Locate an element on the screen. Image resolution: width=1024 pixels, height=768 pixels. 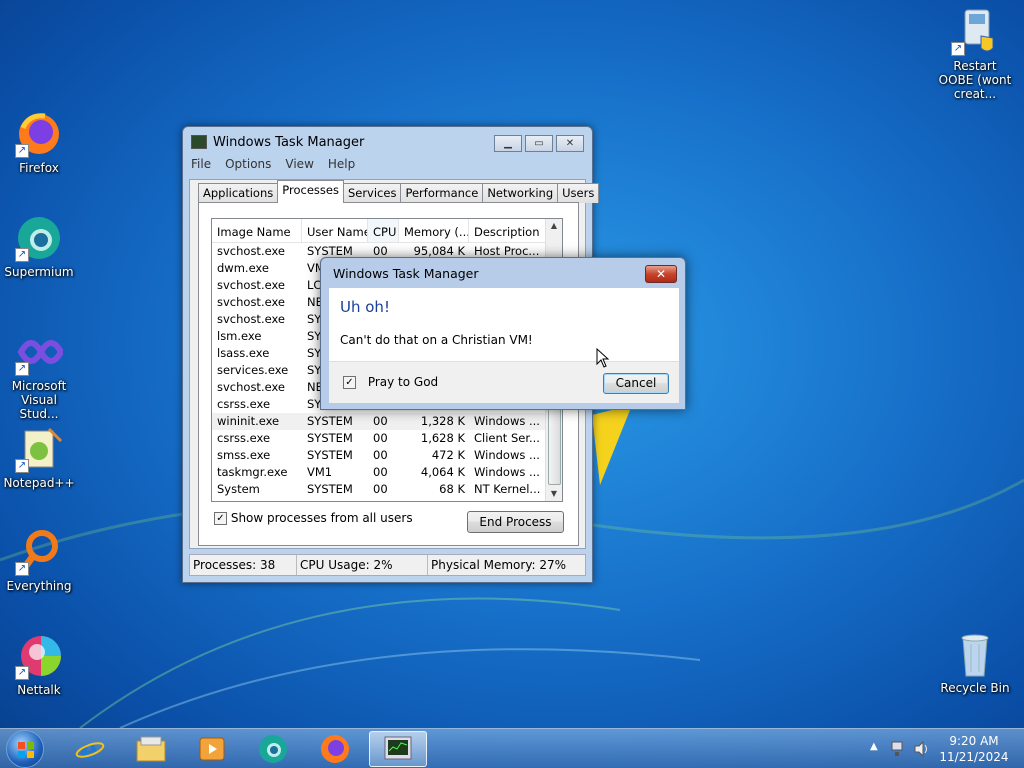
media-player-icon is located at coordinates (212, 749).